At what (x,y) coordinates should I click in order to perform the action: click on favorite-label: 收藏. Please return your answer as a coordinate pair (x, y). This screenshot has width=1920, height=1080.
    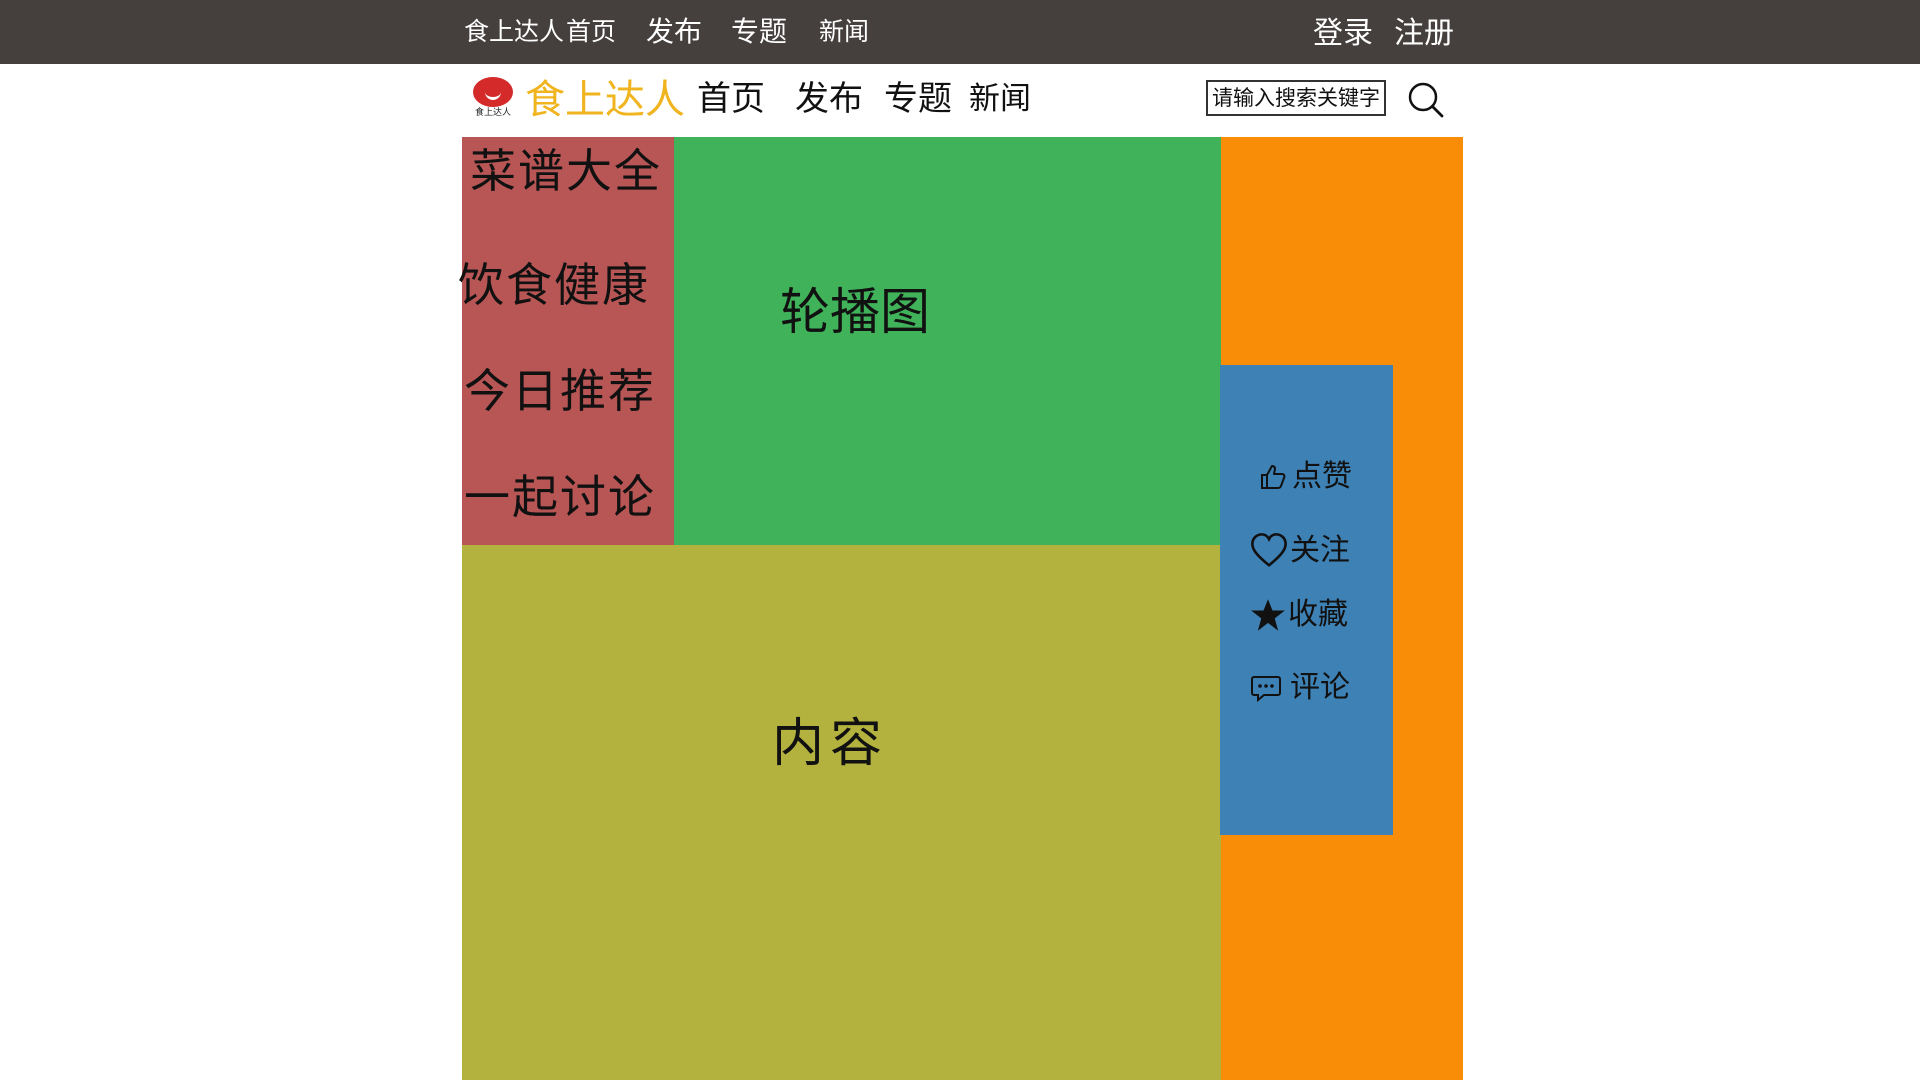
    Looking at the image, I should click on (1318, 614).